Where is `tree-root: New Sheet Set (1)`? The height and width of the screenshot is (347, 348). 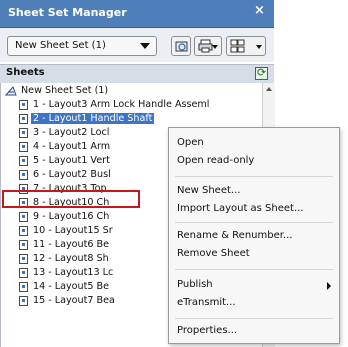
tree-root: New Sheet Set (1) is located at coordinates (132, 91).